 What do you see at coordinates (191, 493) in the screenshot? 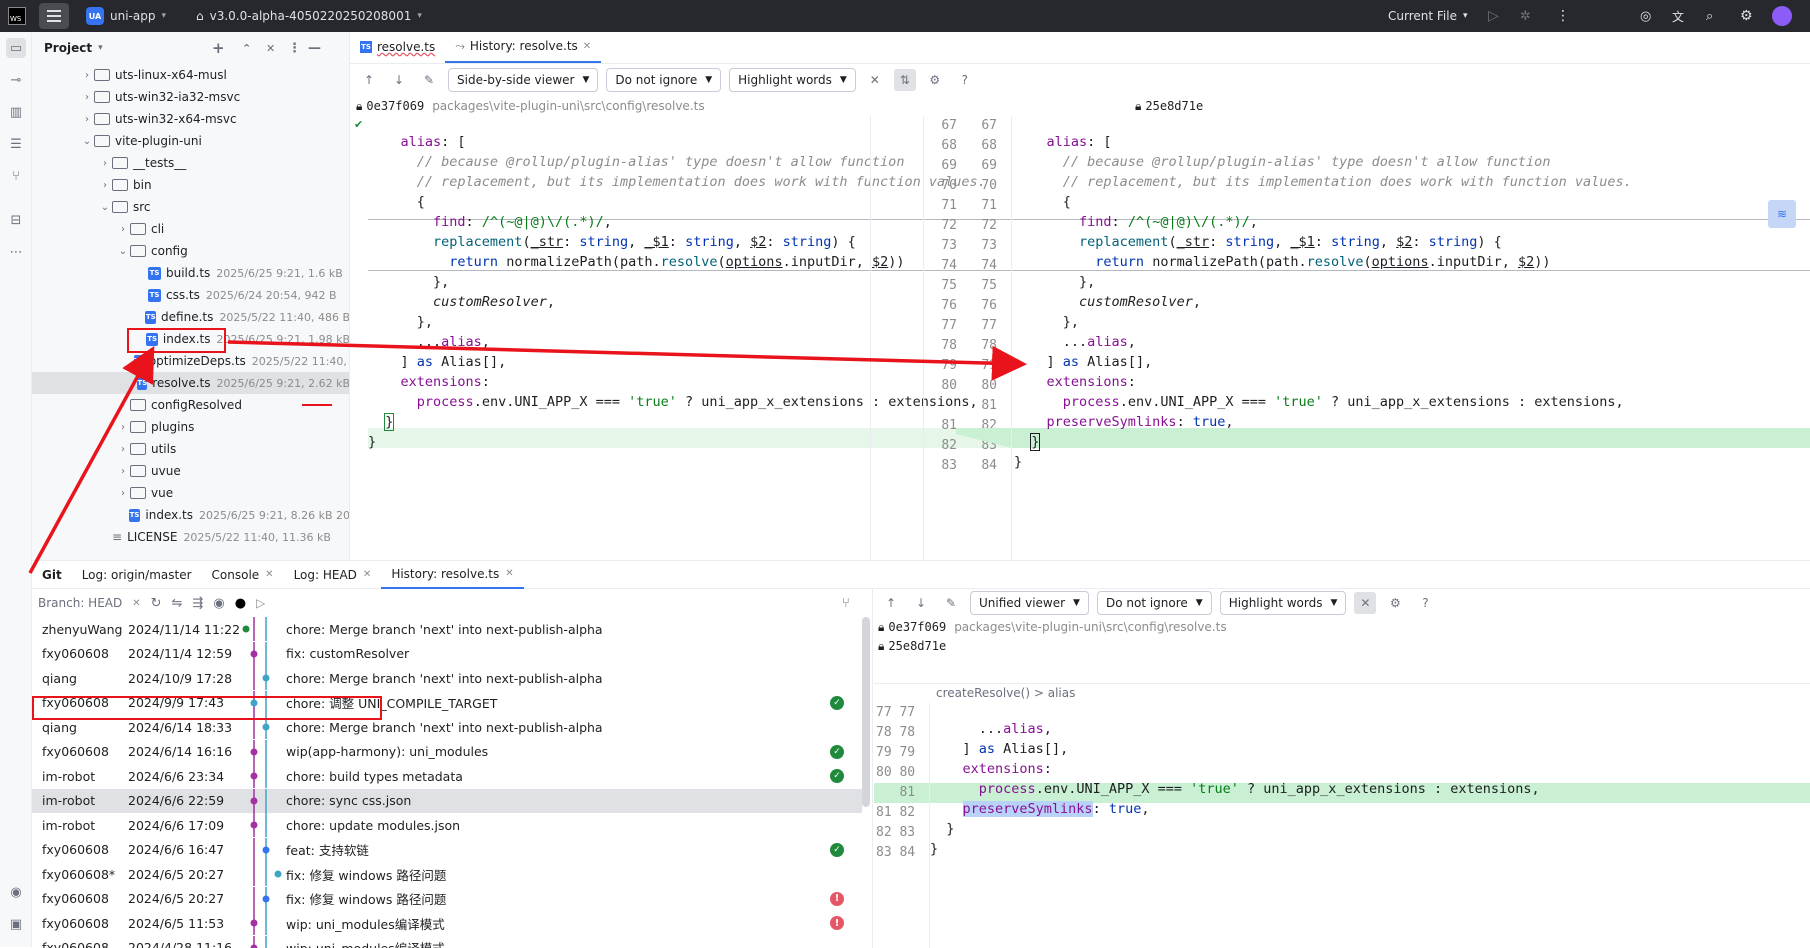
I see `tree-item: ›vue` at bounding box center [191, 493].